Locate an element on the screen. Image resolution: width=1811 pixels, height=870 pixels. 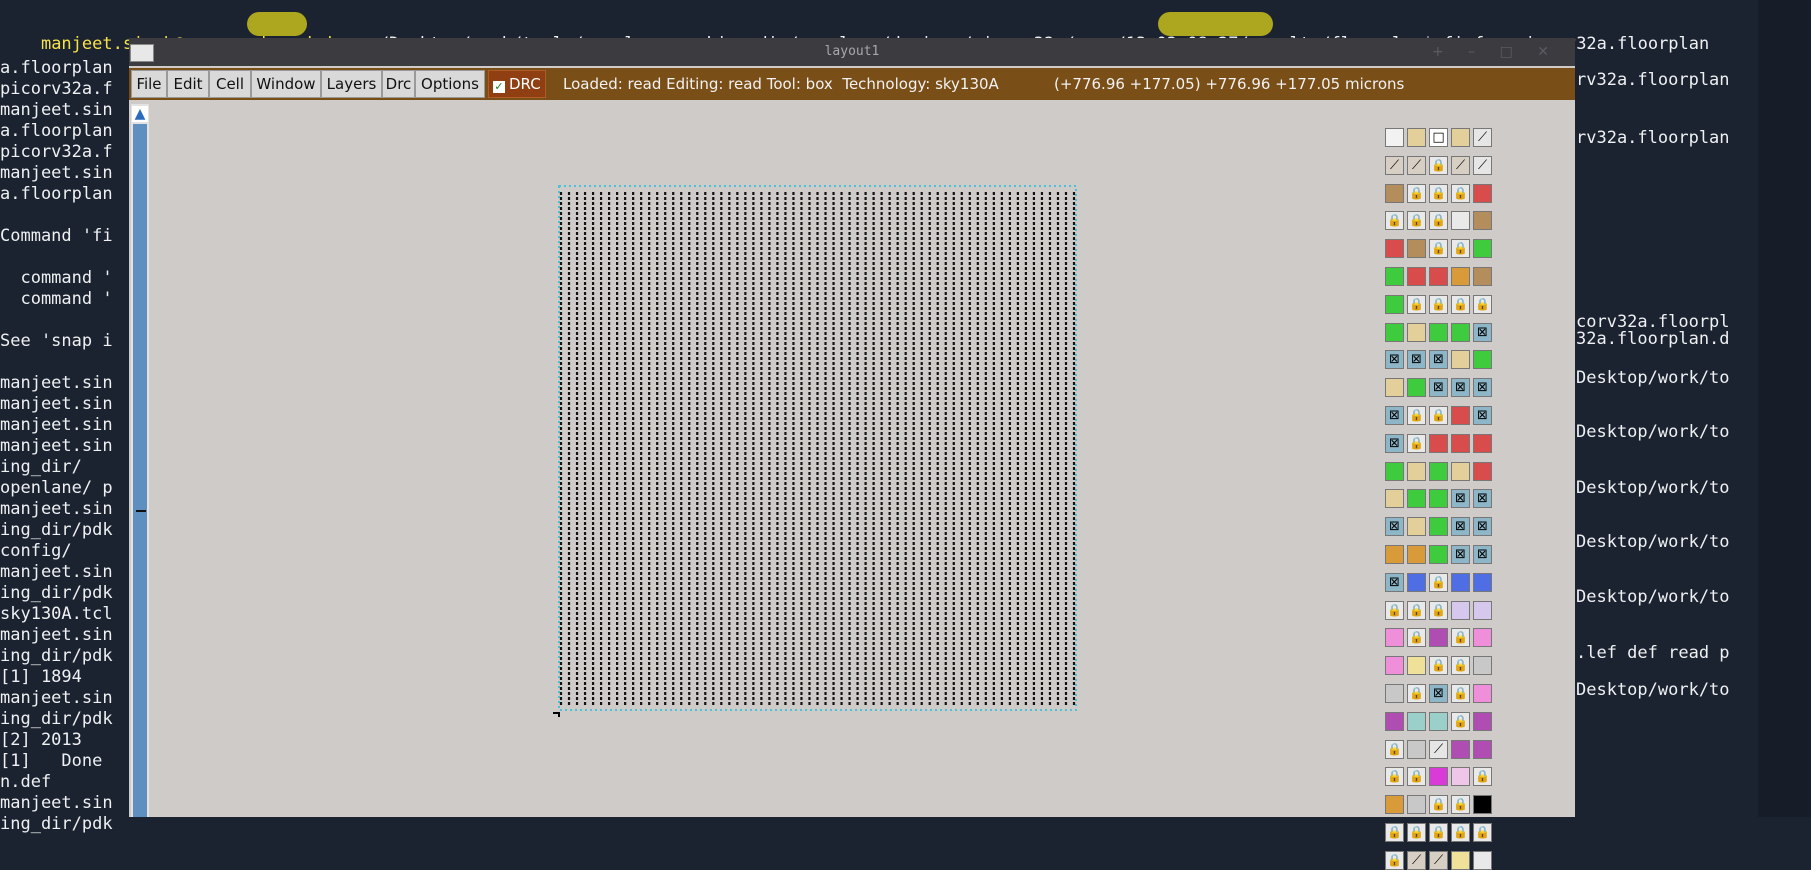
vertical-scrollbar: ▲ is located at coordinates (140, 460).